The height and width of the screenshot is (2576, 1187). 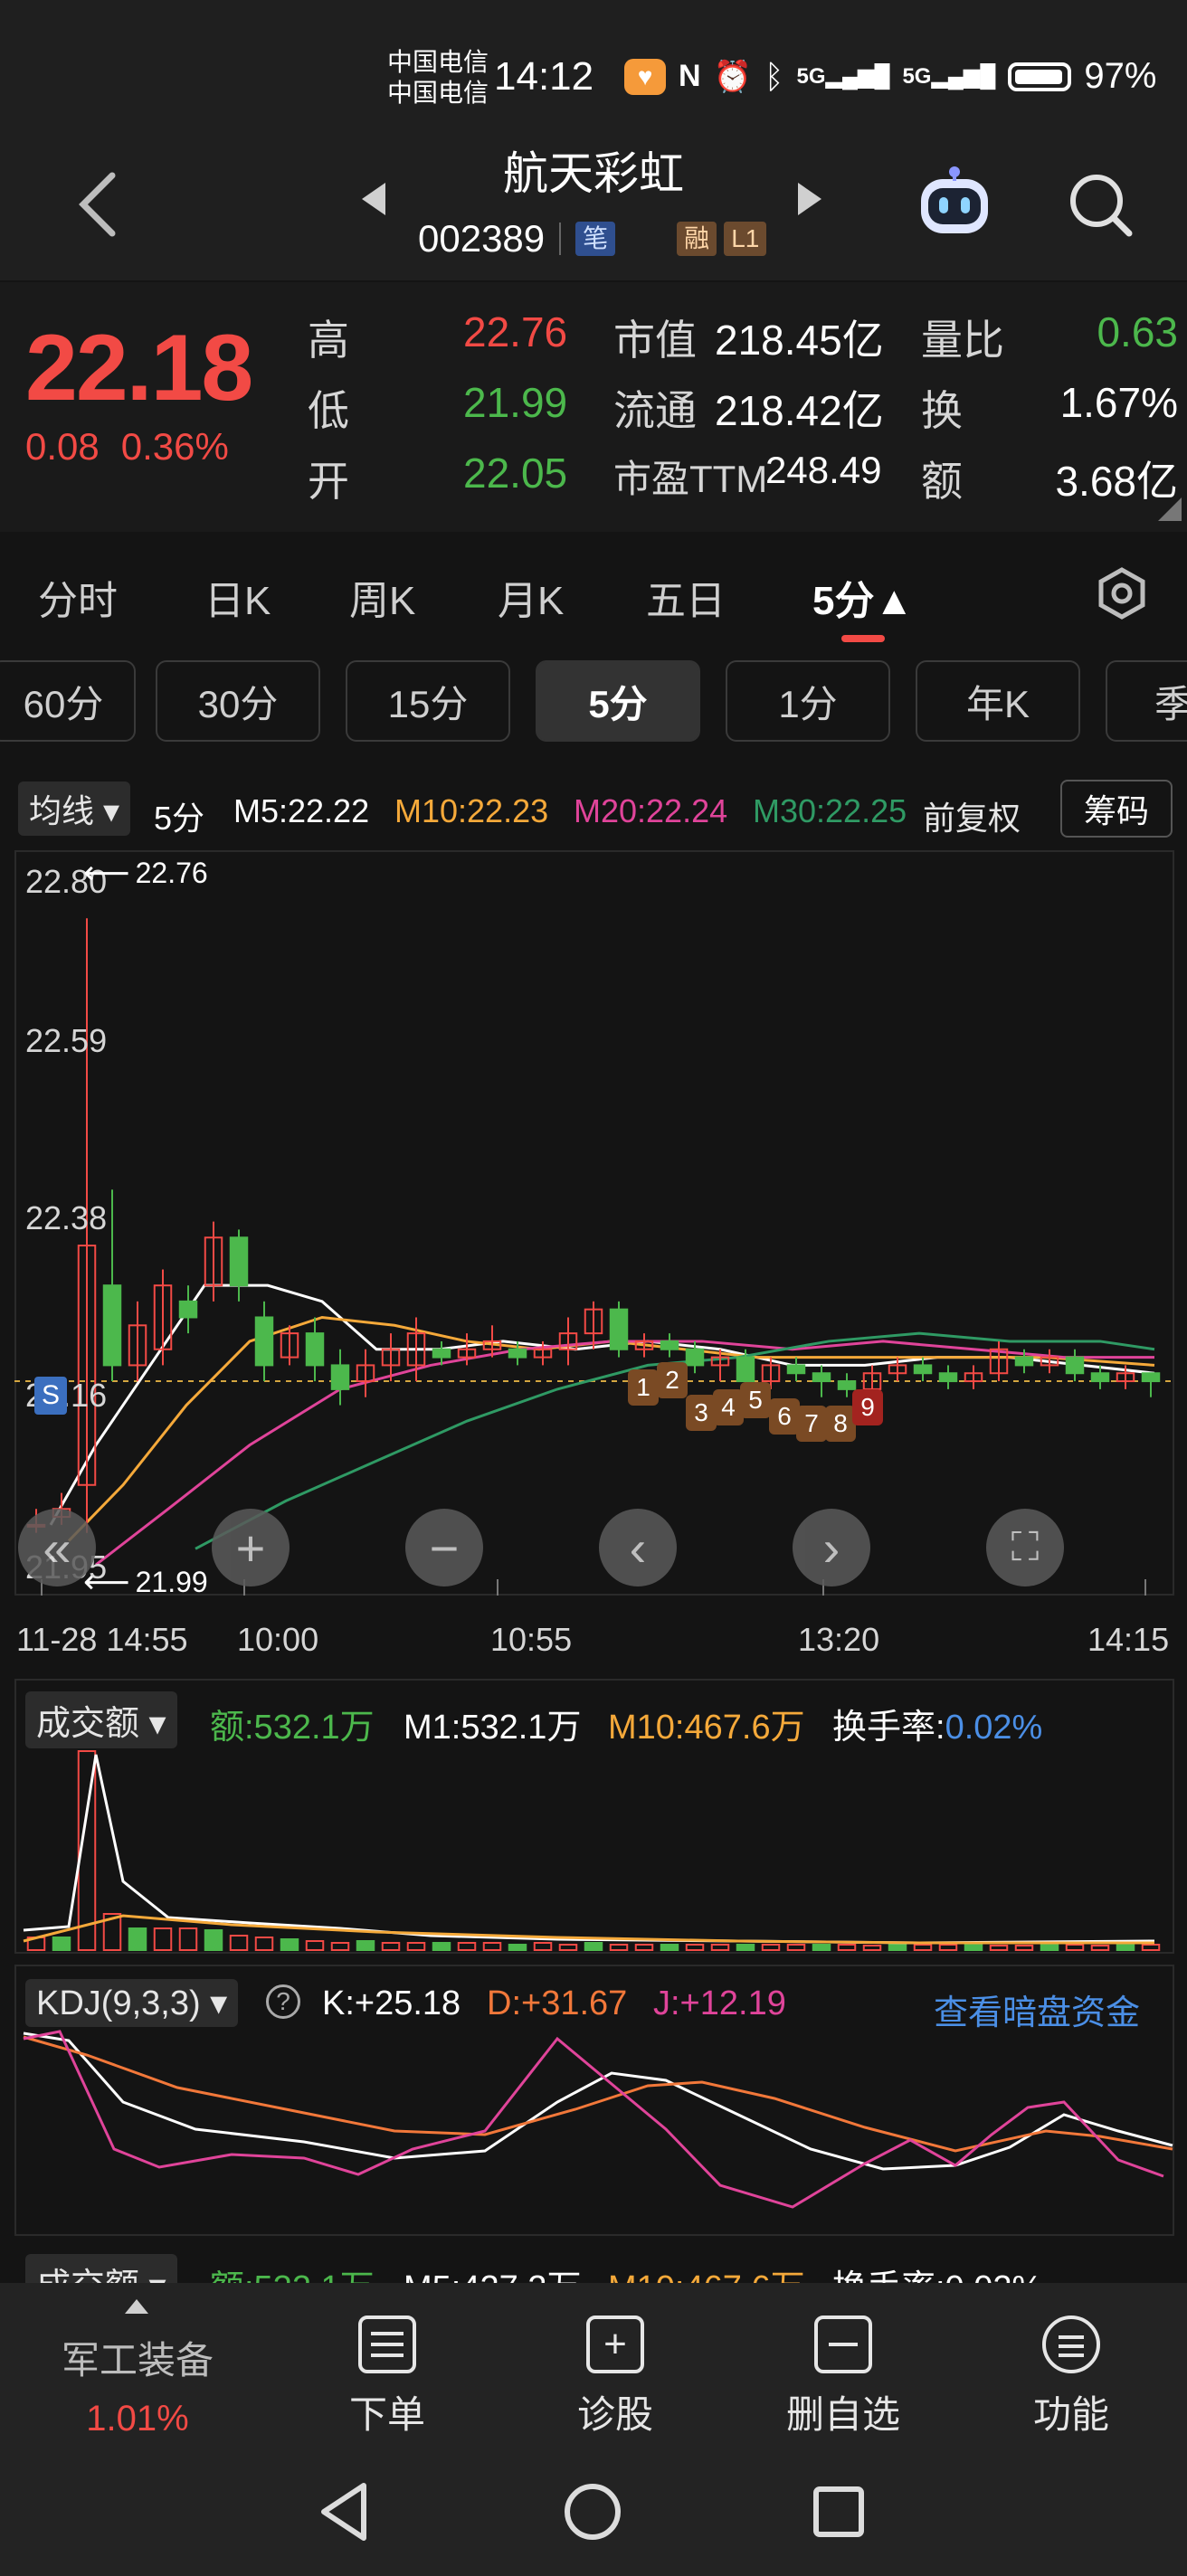 I want to click on volume2-dropdown: 成交额 ▾, so click(x=101, y=2268).